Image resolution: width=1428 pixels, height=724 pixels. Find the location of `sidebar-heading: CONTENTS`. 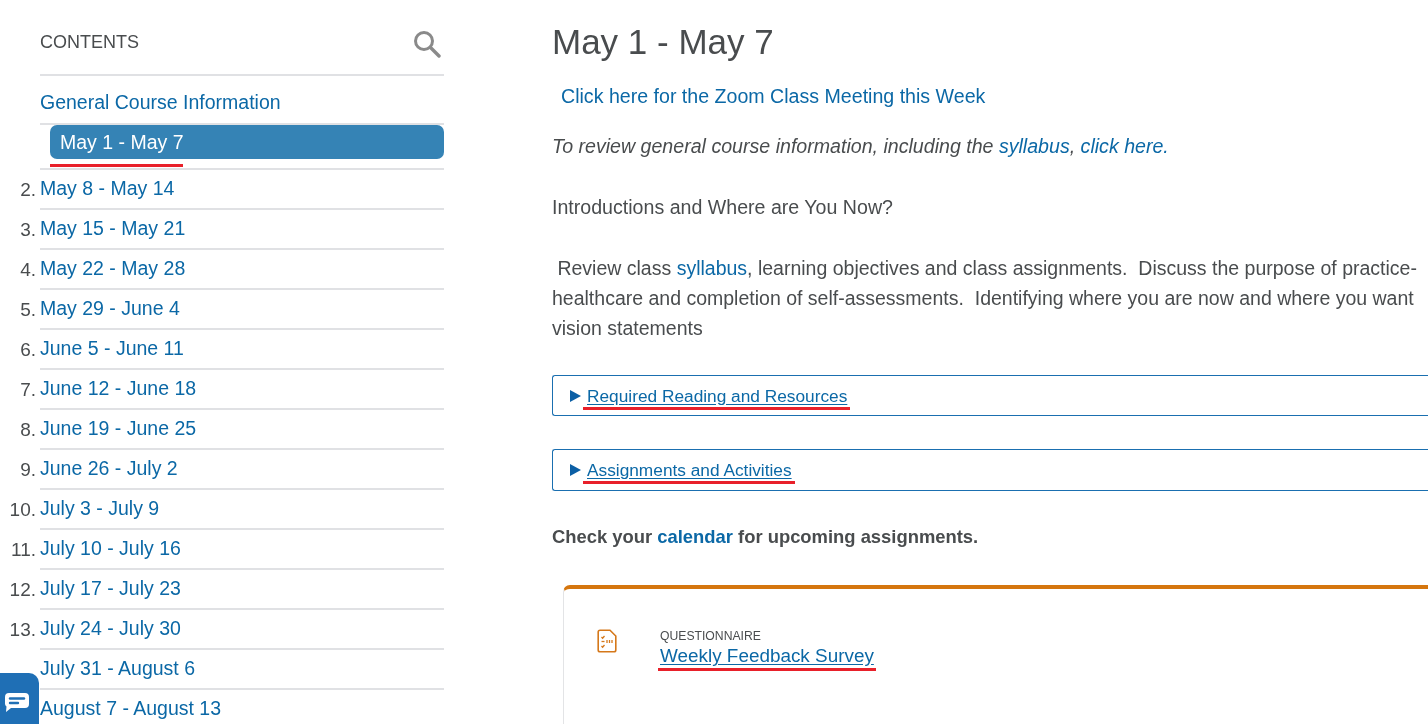

sidebar-heading: CONTENTS is located at coordinates (89, 42).